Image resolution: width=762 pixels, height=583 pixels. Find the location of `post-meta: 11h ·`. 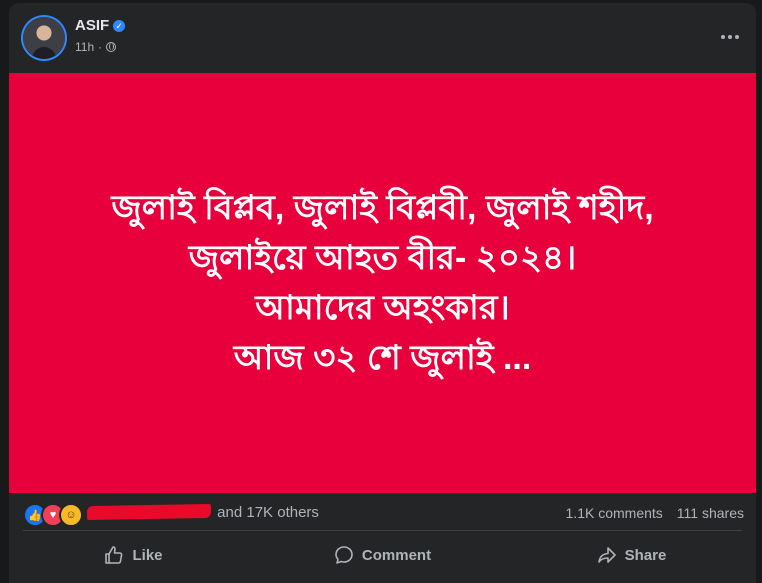

post-meta: 11h · is located at coordinates (96, 47).